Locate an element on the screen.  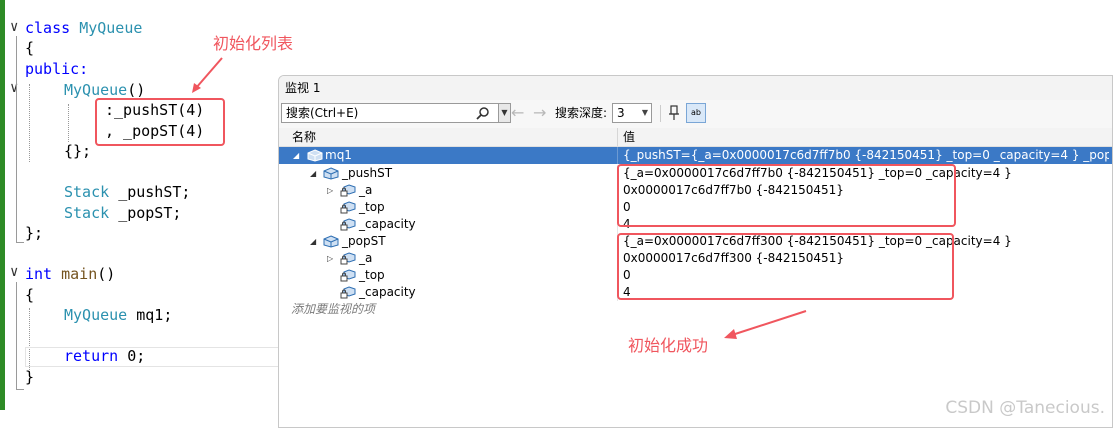
watch-row-name: _pushST is located at coordinates (367, 173).